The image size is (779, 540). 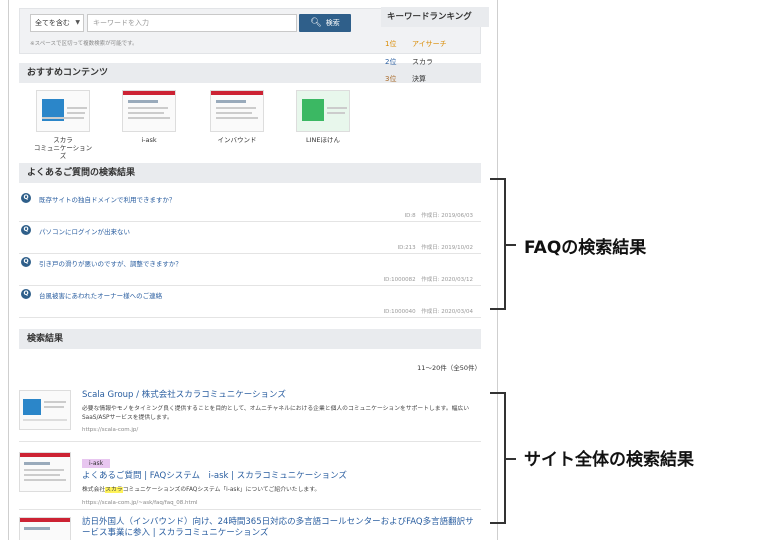 What do you see at coordinates (332, 23) in the screenshot?
I see `search-button-label: 検索` at bounding box center [332, 23].